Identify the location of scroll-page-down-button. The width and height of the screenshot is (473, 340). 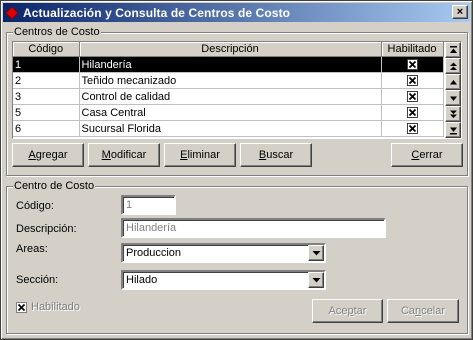
(453, 114).